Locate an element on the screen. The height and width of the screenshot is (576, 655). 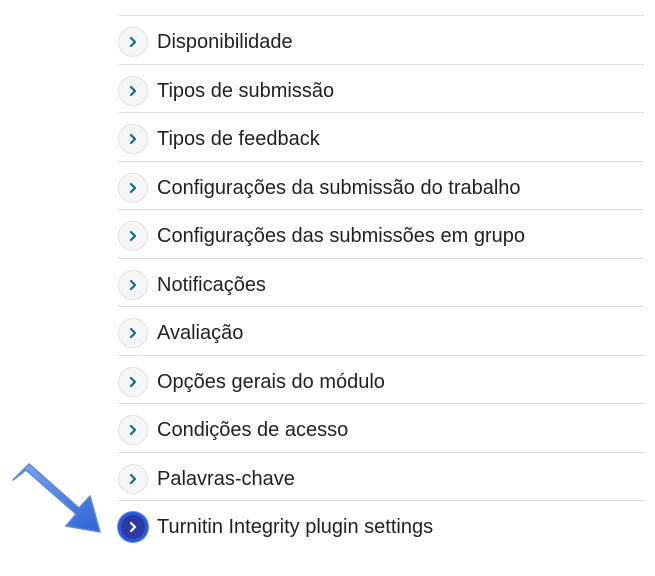
section-disponibilidade: Disponibilidade is located at coordinates (381, 40).